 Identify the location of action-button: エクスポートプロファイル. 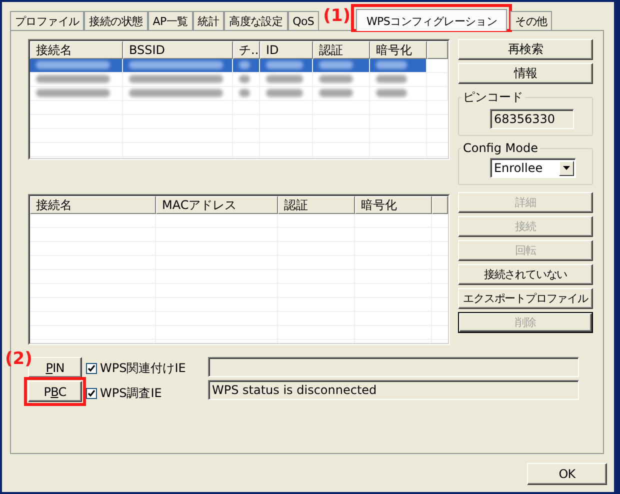
(525, 298).